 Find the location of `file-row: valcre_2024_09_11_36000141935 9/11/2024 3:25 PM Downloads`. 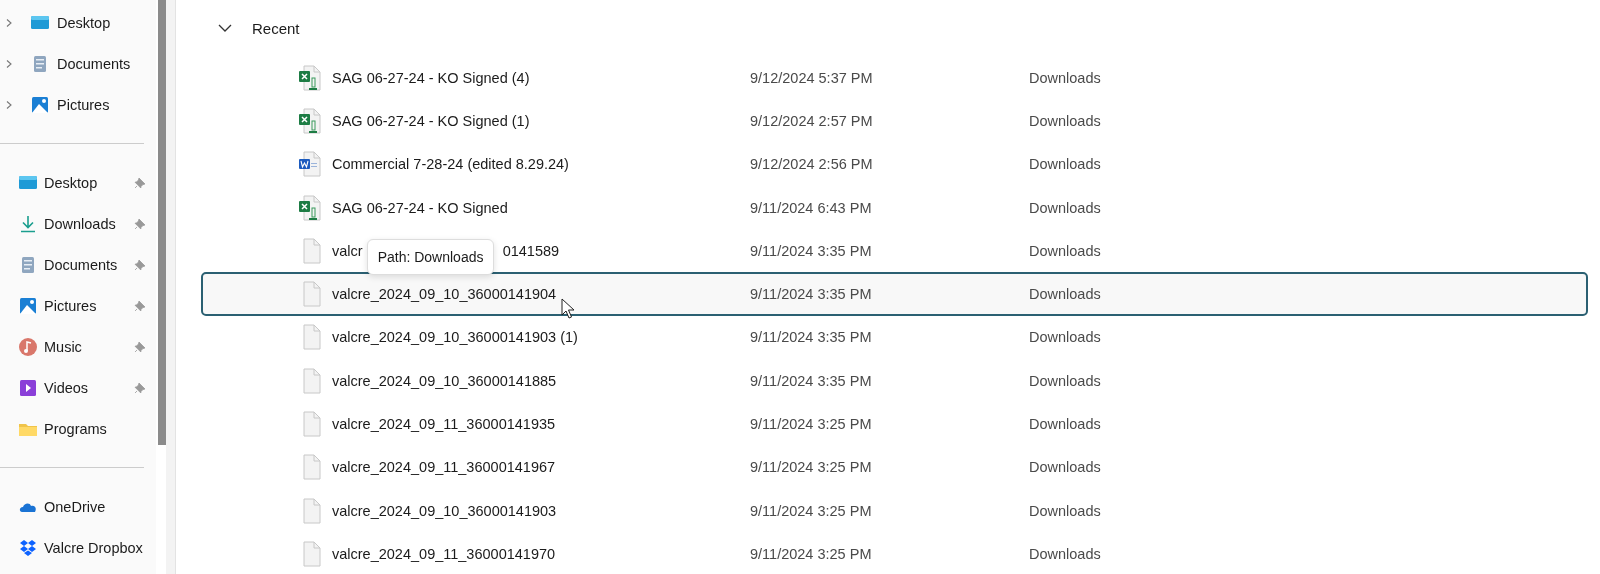

file-row: valcre_2024_09_11_36000141935 9/11/2024 3:25 PM Downloads is located at coordinates (894, 424).